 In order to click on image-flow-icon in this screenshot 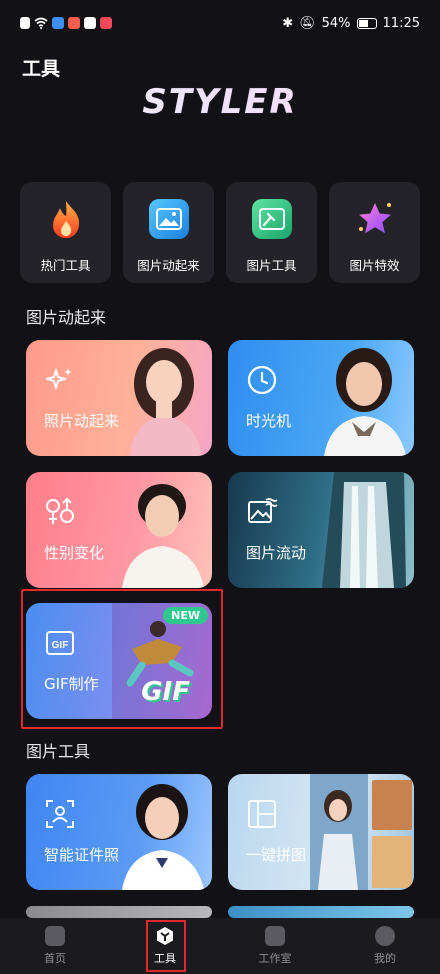, I will do `click(263, 510)`.